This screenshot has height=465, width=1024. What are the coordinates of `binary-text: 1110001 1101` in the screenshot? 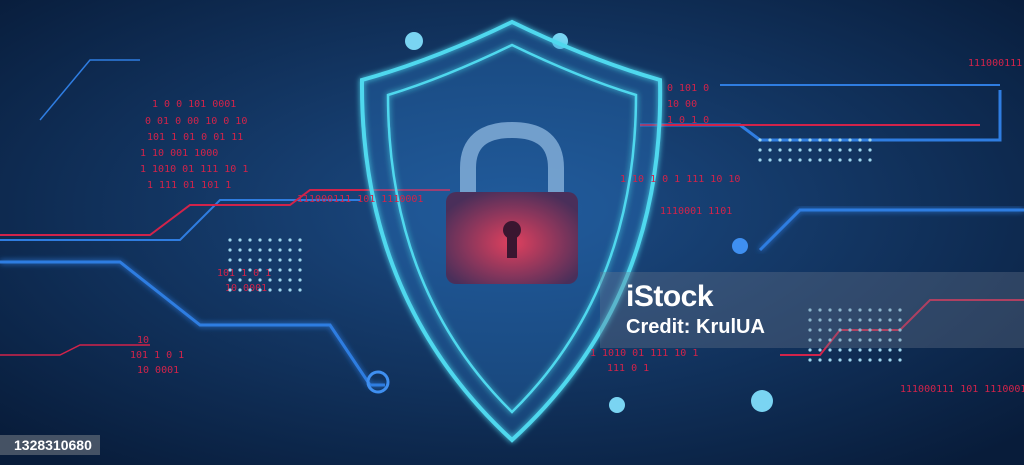 It's located at (696, 211).